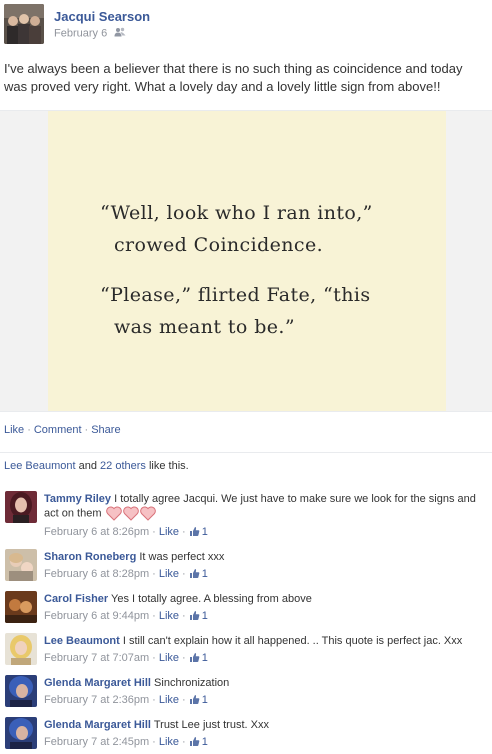  What do you see at coordinates (264, 557) in the screenshot?
I see `comment-body: Sharon Roneberg It was perfect xxx` at bounding box center [264, 557].